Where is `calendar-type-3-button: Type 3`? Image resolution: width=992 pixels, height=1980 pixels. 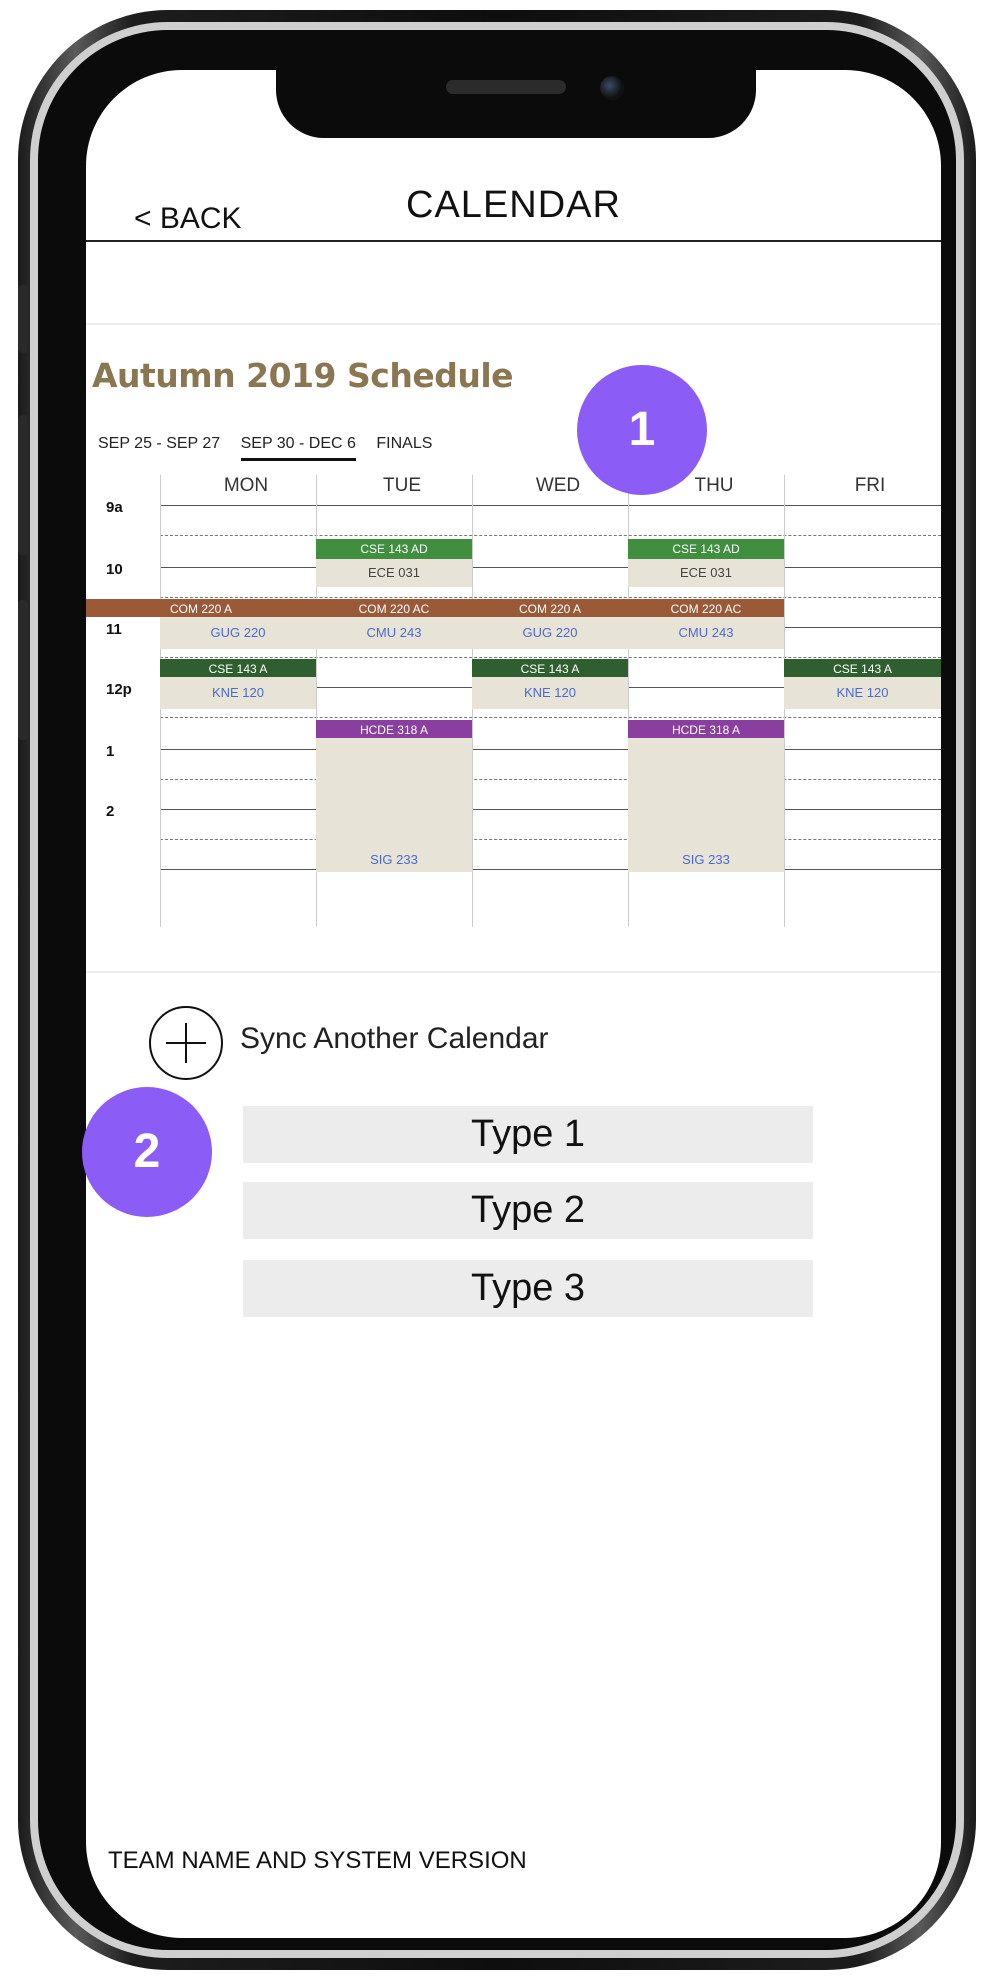
calendar-type-3-button: Type 3 is located at coordinates (528, 1288).